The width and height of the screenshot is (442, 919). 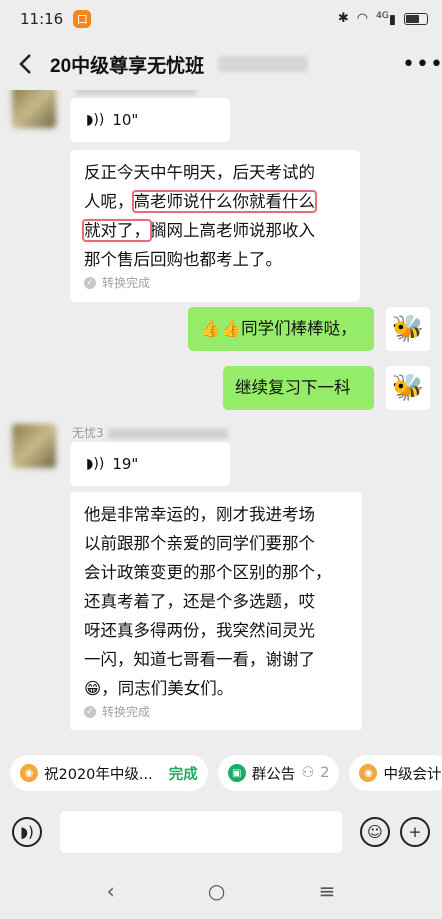 What do you see at coordinates (412, 774) in the screenshot?
I see `chip-label: 中级会计` at bounding box center [412, 774].